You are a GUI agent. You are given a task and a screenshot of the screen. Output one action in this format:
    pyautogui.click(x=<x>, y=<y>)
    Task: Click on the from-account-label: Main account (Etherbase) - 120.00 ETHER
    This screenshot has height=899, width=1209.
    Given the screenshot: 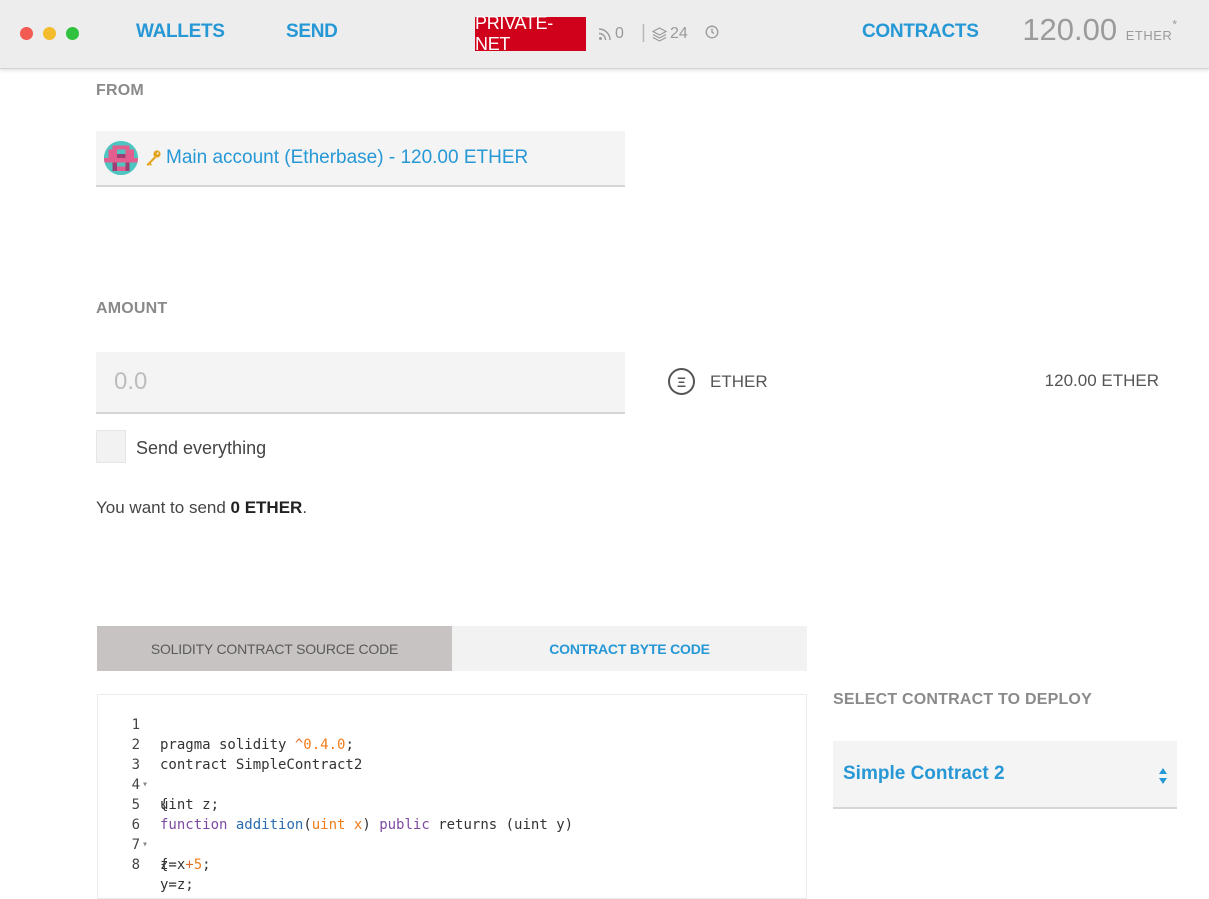 What is the action you would take?
    pyautogui.click(x=347, y=157)
    